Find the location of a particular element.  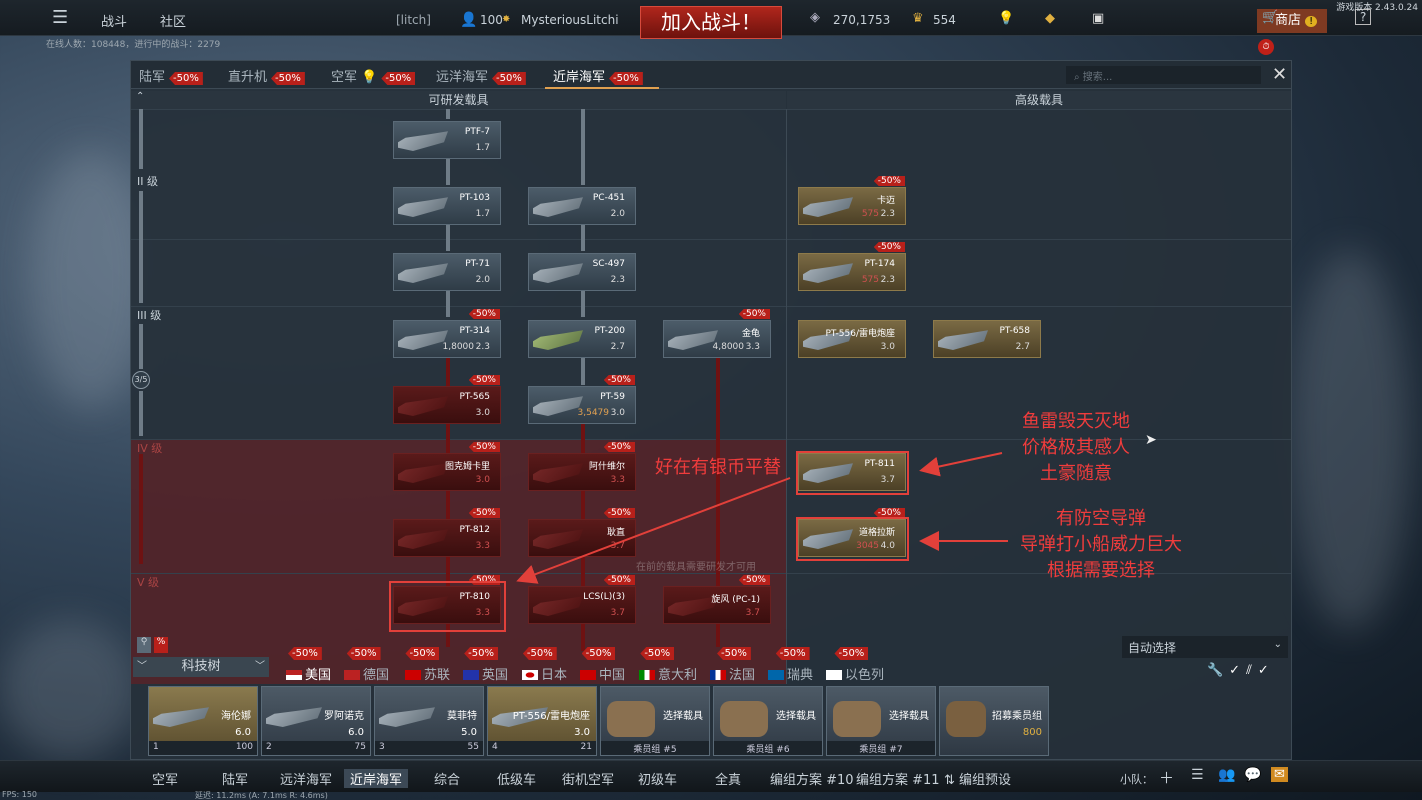

preset-realistic: 全真 is located at coordinates (728, 778).